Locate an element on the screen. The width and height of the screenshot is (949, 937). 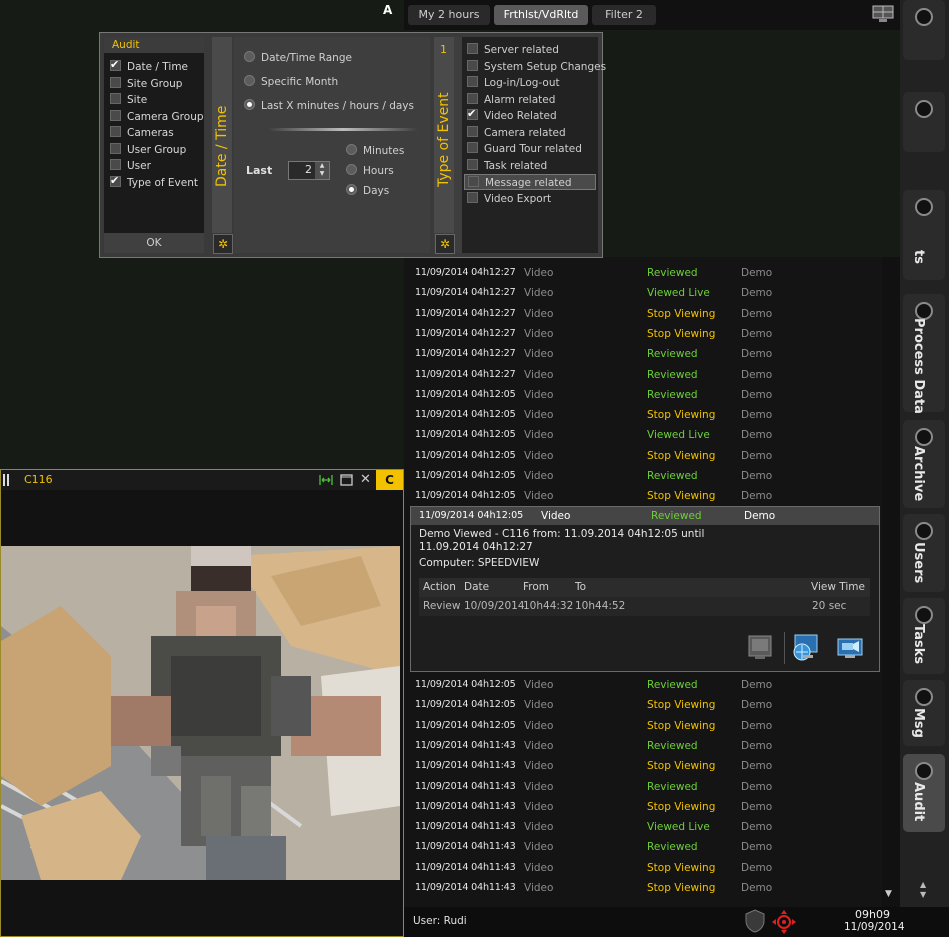
event-type-item: System Setup Changes is located at coordinates (535, 67).